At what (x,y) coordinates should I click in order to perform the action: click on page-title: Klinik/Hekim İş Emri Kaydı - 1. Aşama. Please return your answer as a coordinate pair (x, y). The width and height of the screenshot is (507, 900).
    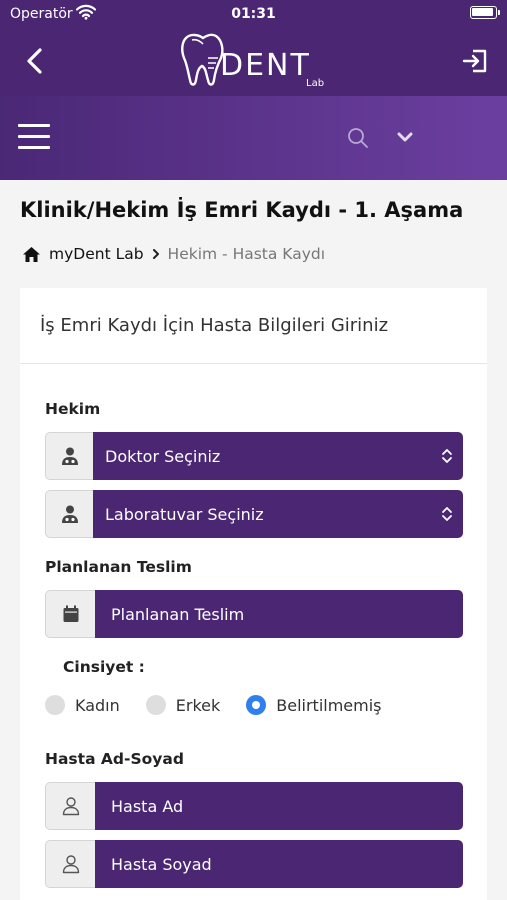
    Looking at the image, I should click on (242, 210).